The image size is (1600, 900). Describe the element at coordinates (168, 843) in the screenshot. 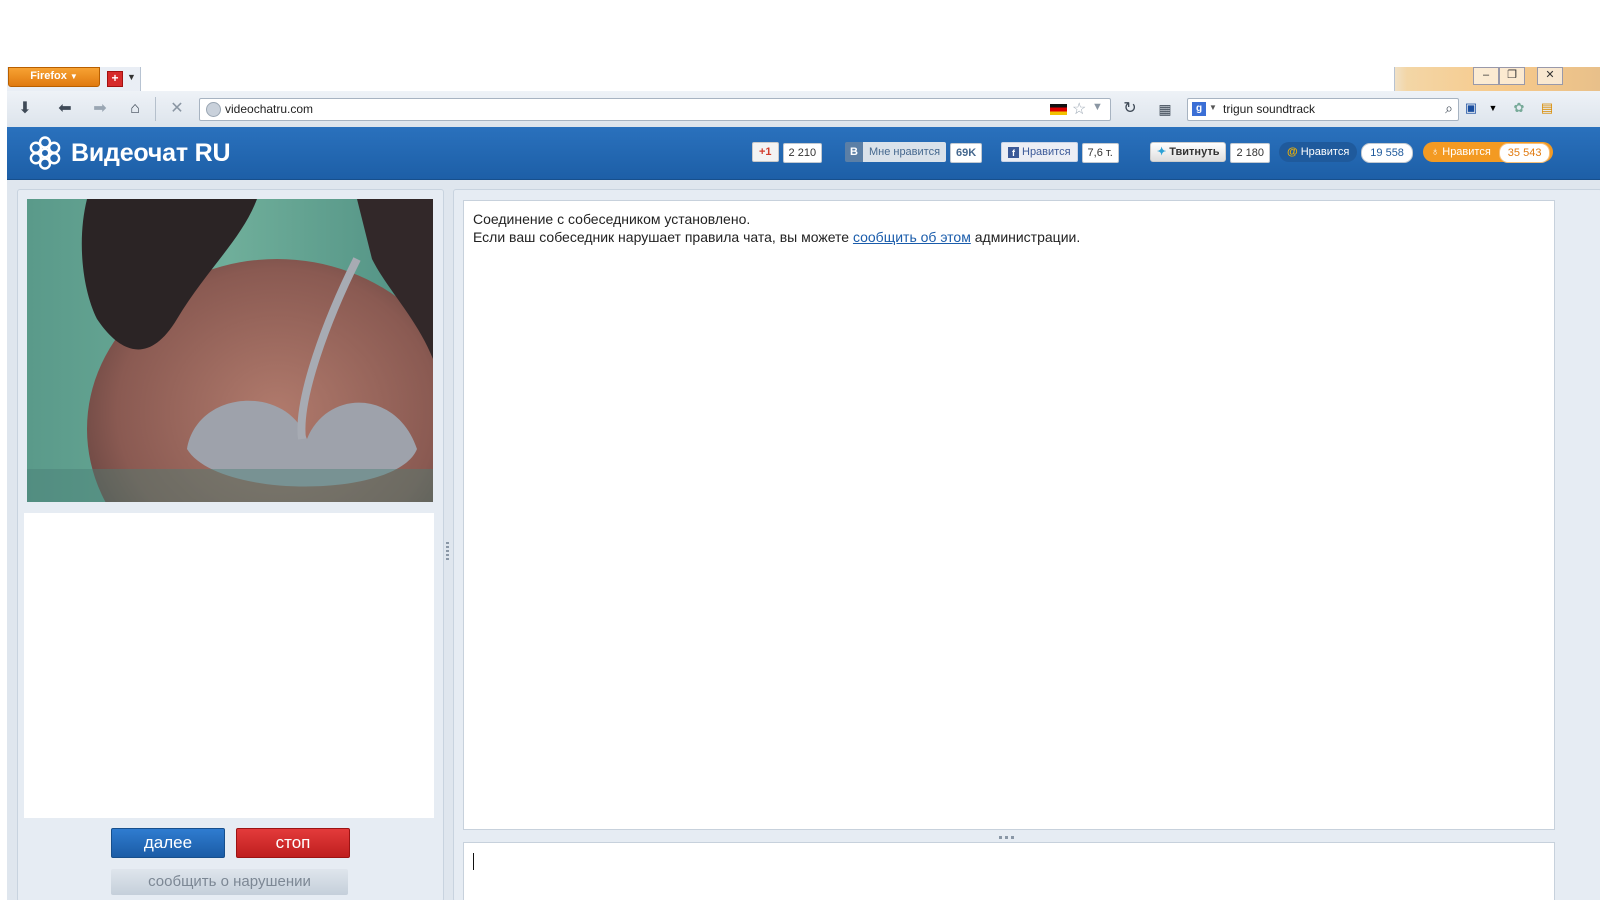

I see `next-button: далее` at that location.